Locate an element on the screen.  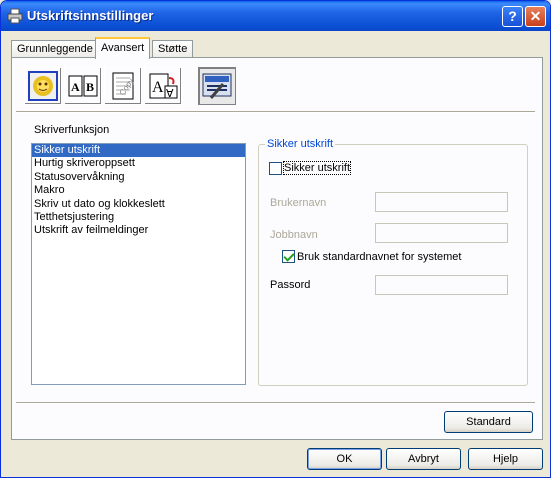
question-icon: ? is located at coordinates (512, 16).